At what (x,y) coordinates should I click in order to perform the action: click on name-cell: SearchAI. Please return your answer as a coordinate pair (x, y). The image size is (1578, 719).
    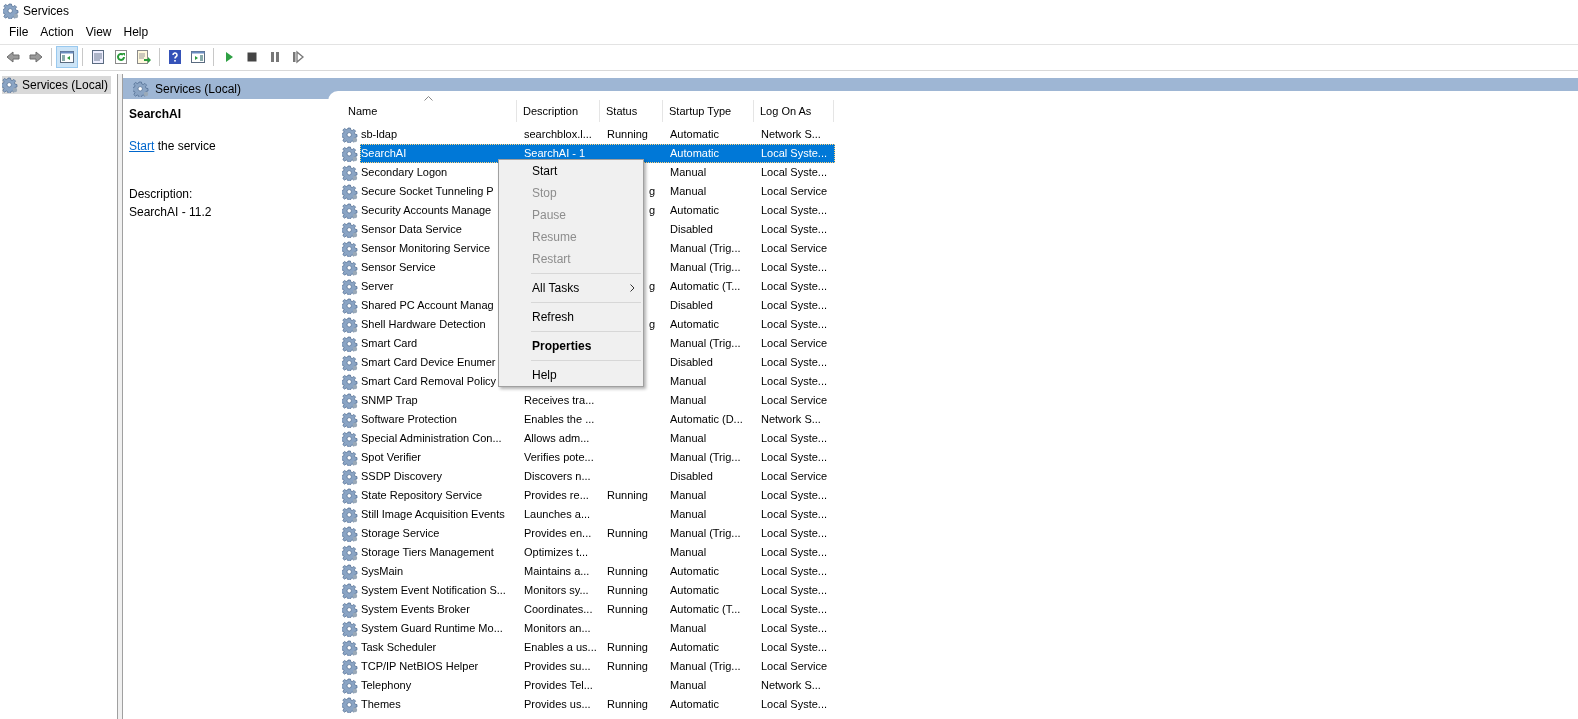
    Looking at the image, I should click on (384, 153).